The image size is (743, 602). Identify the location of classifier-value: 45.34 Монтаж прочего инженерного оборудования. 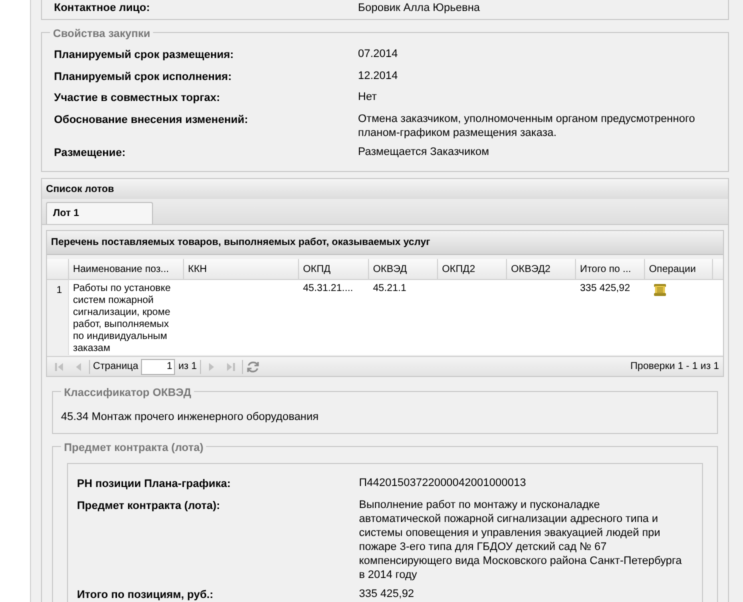
(190, 417).